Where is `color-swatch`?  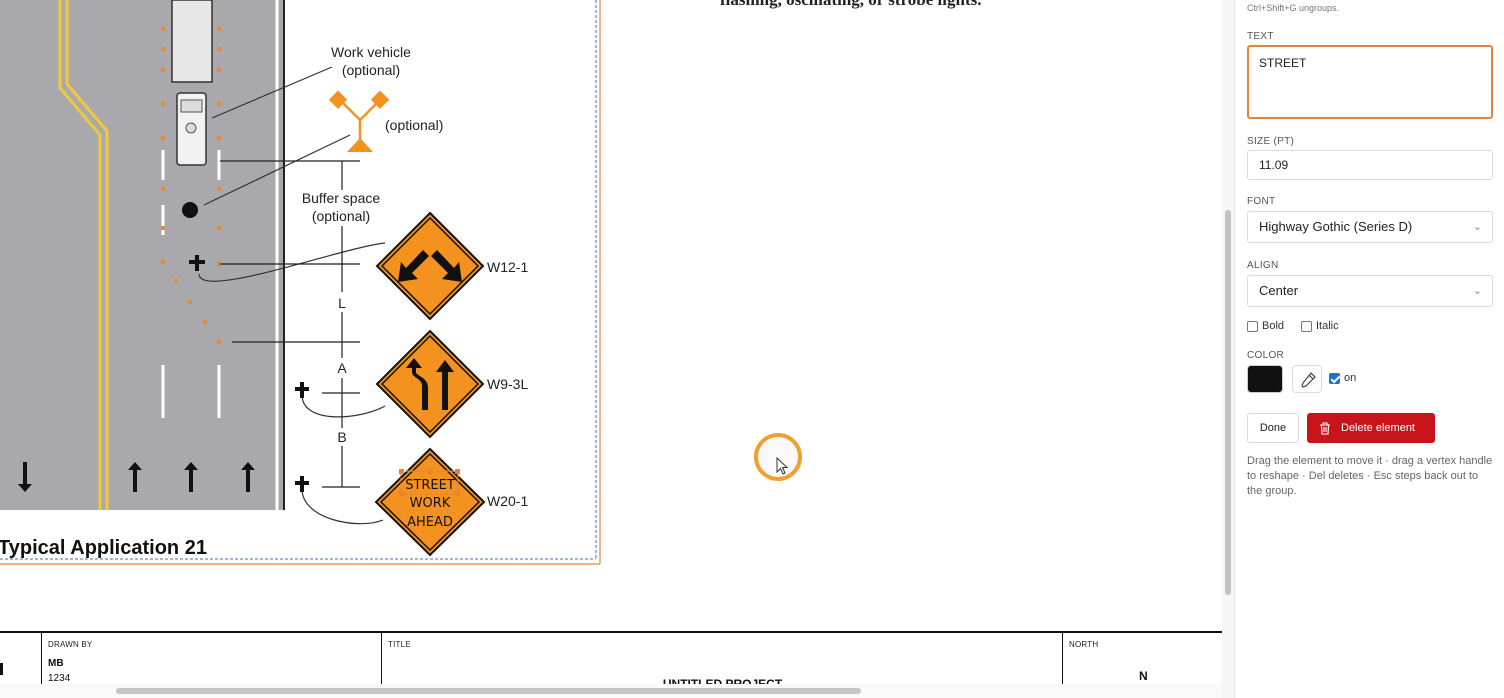
color-swatch is located at coordinates (1265, 379).